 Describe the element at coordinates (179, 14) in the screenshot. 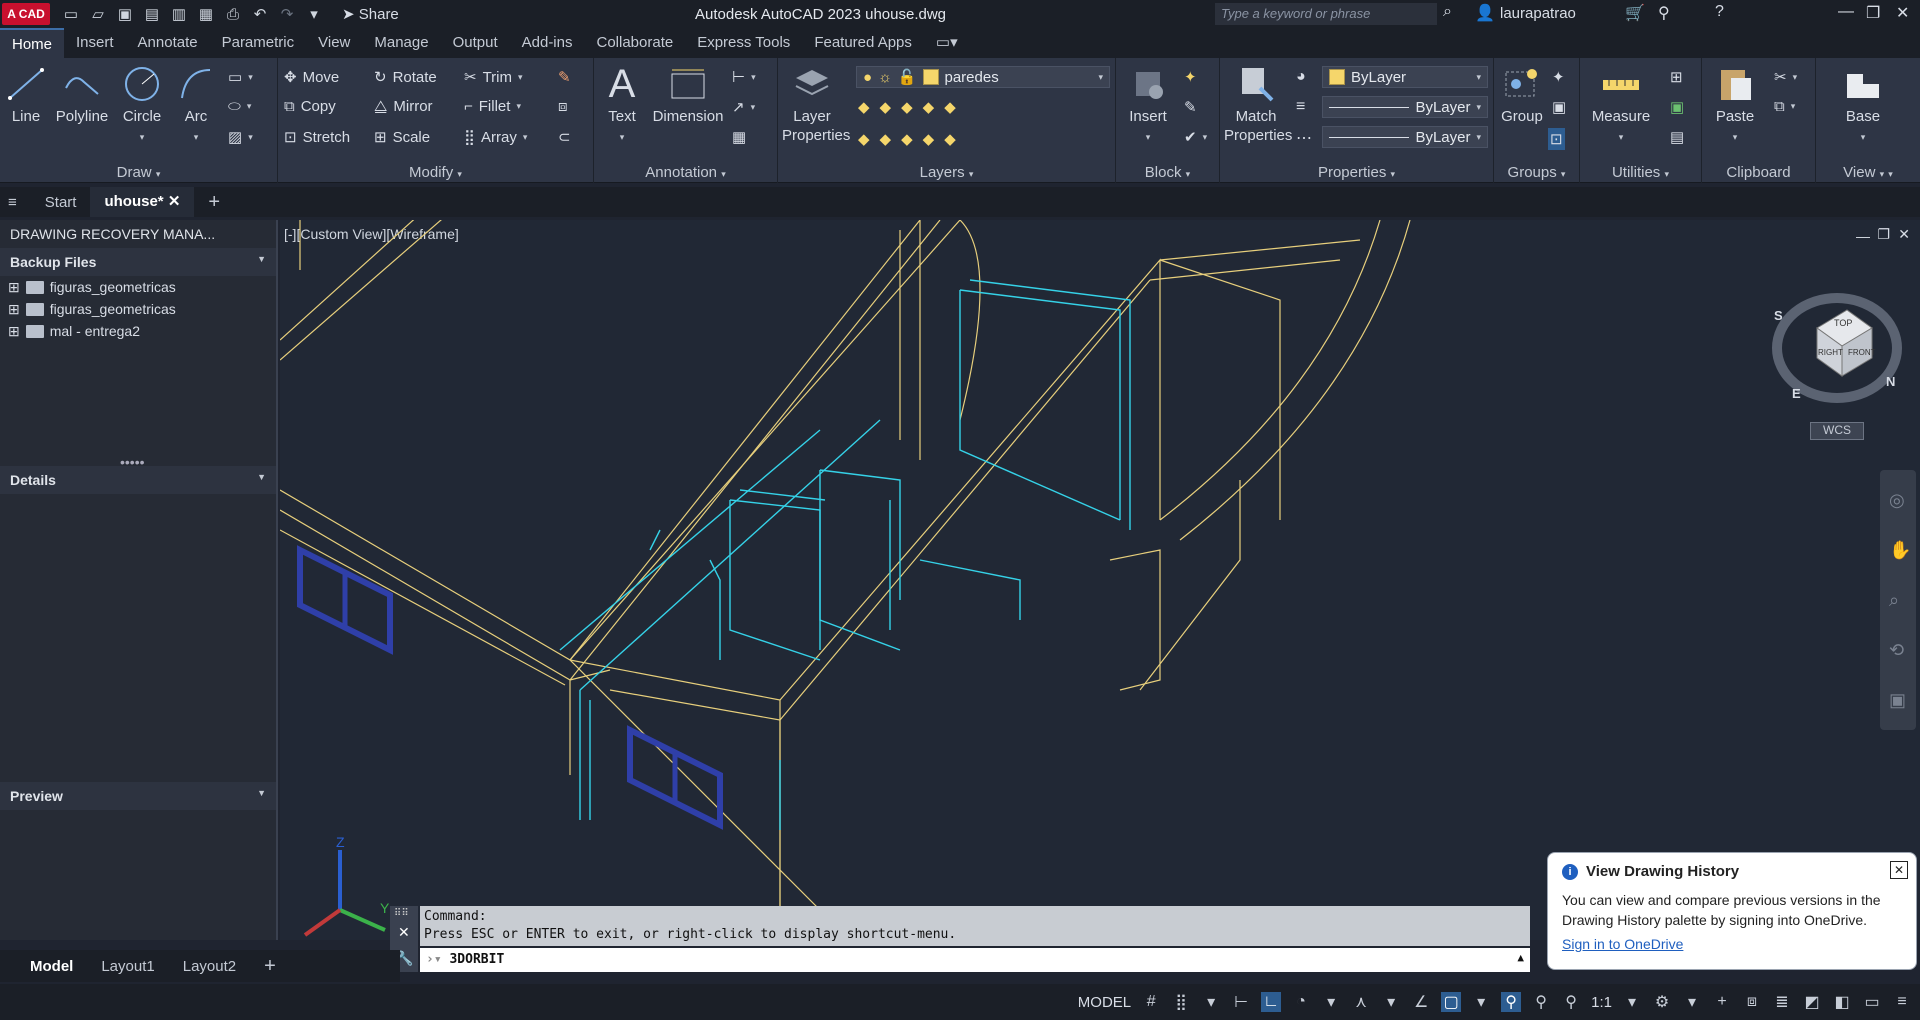

I see `open-from-web-icon: ▥` at that location.